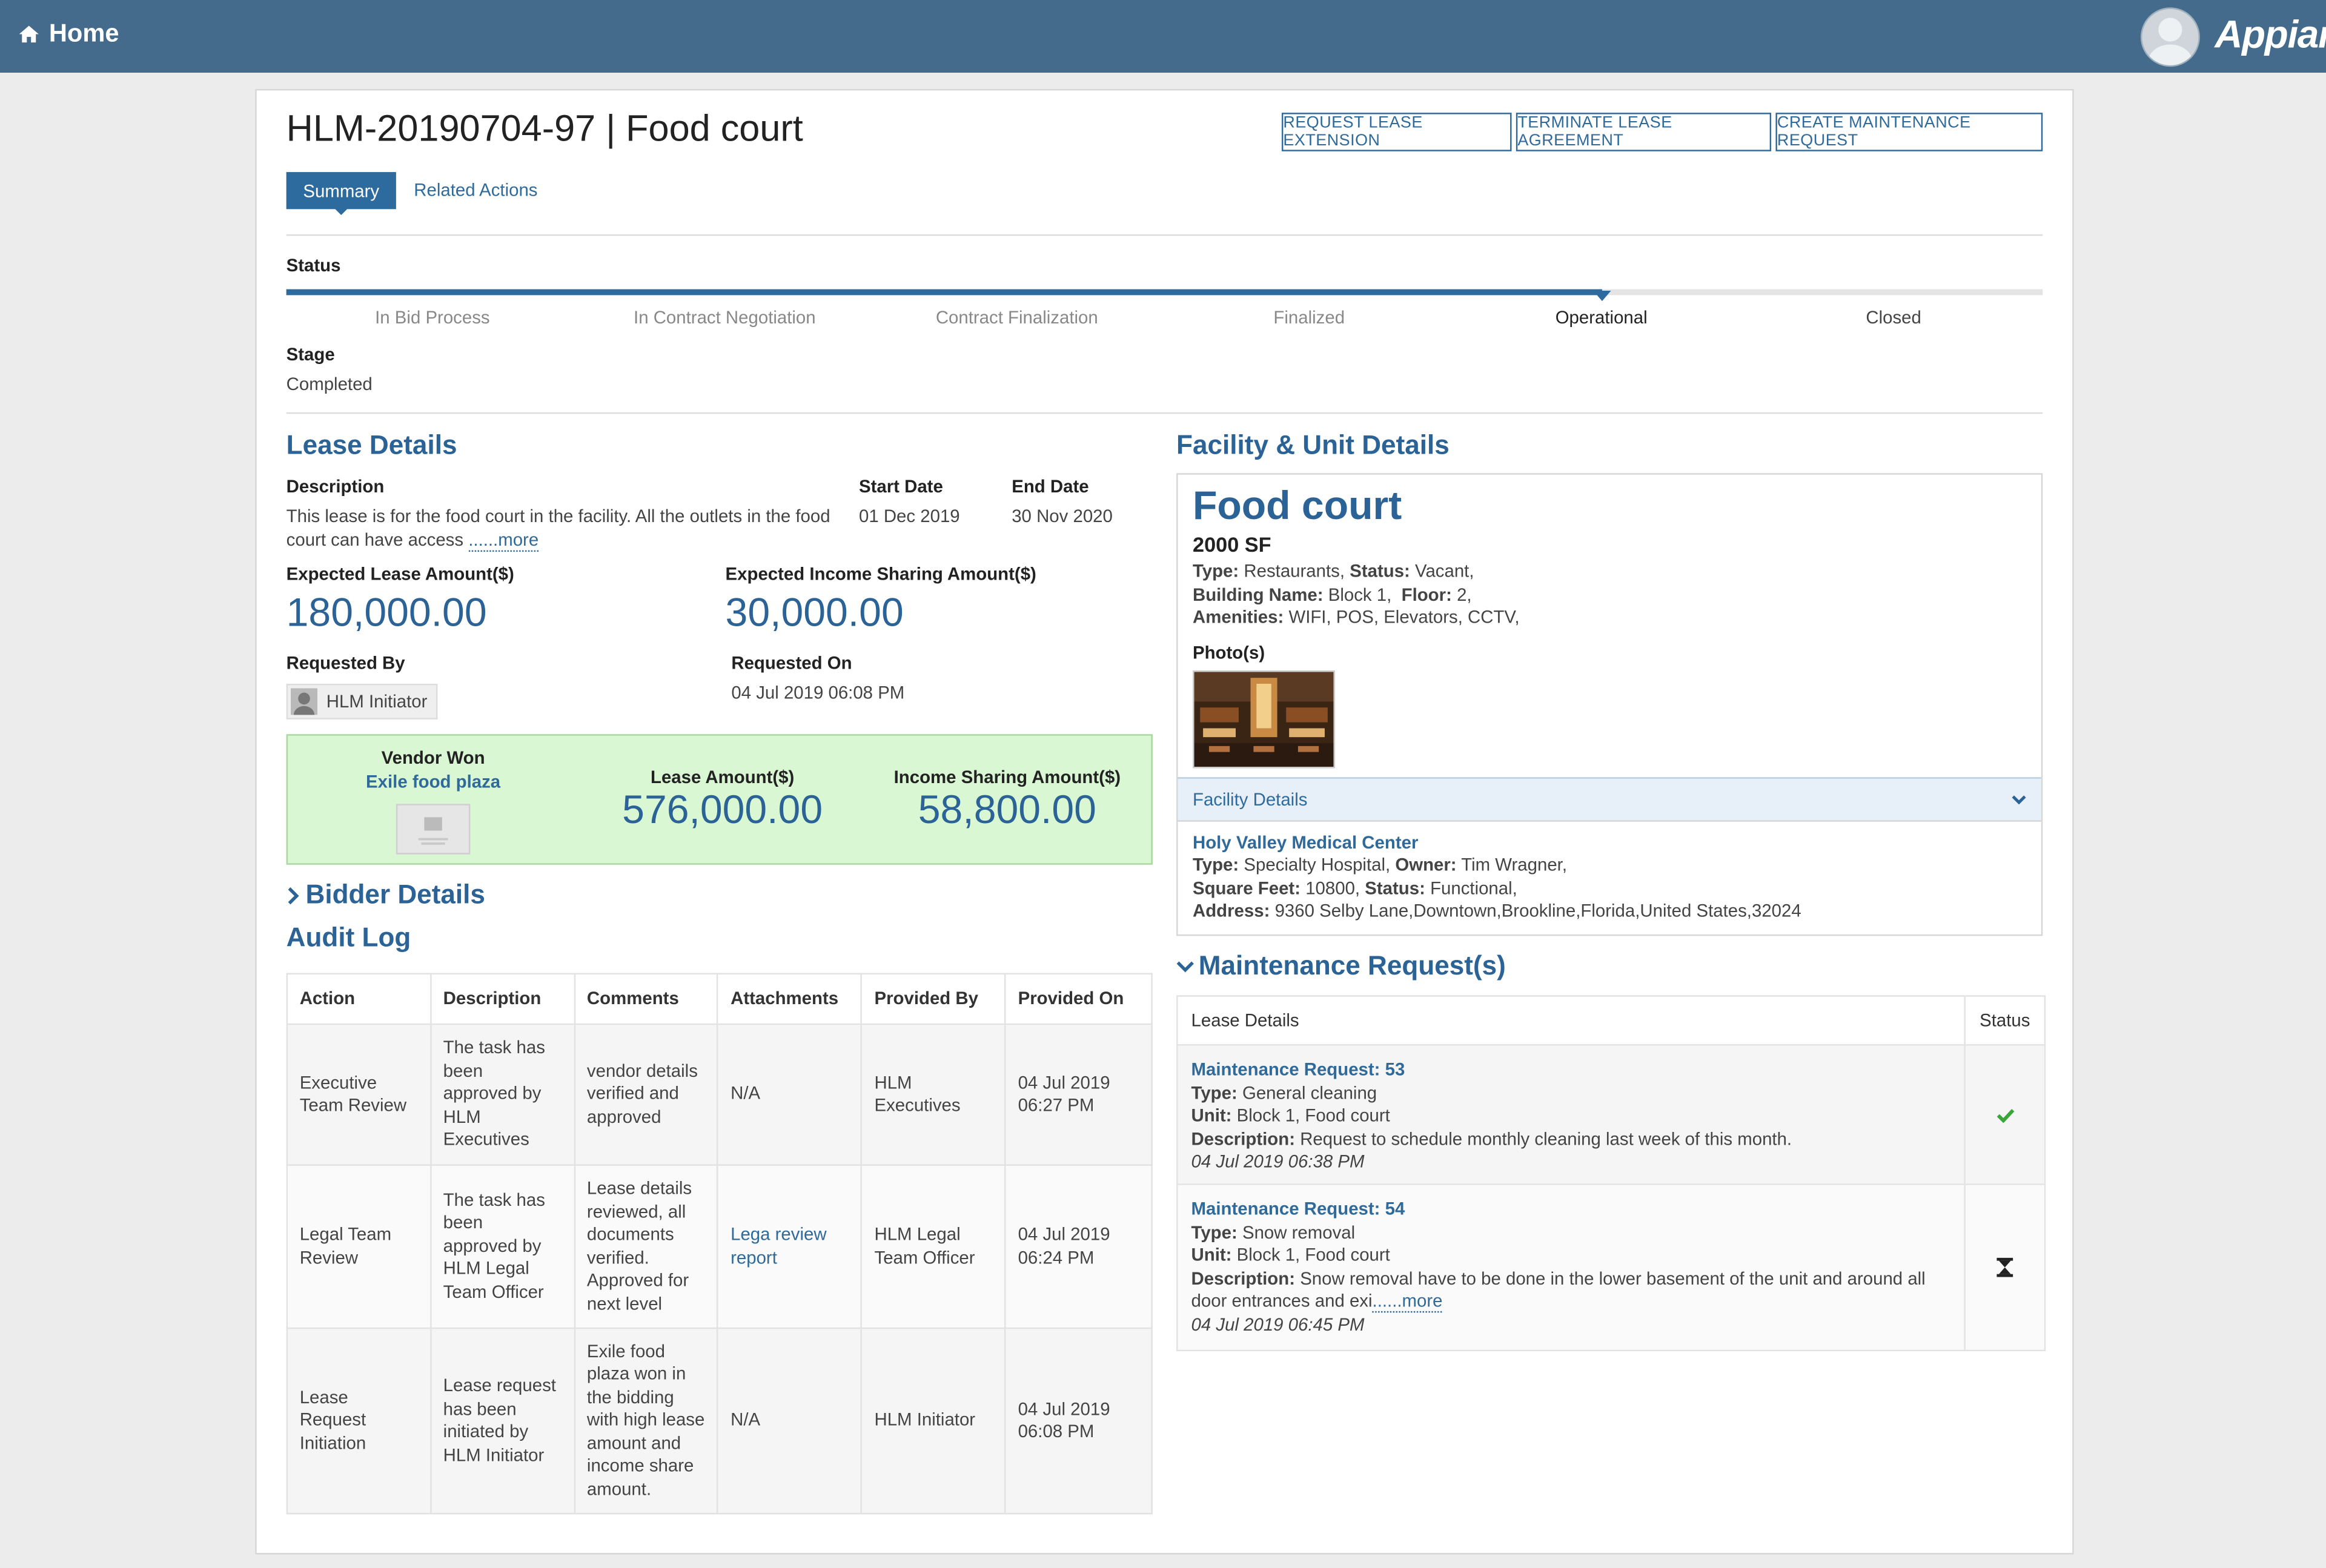 The height and width of the screenshot is (1568, 2326). What do you see at coordinates (646, 999) in the screenshot?
I see `column-header: Comments` at bounding box center [646, 999].